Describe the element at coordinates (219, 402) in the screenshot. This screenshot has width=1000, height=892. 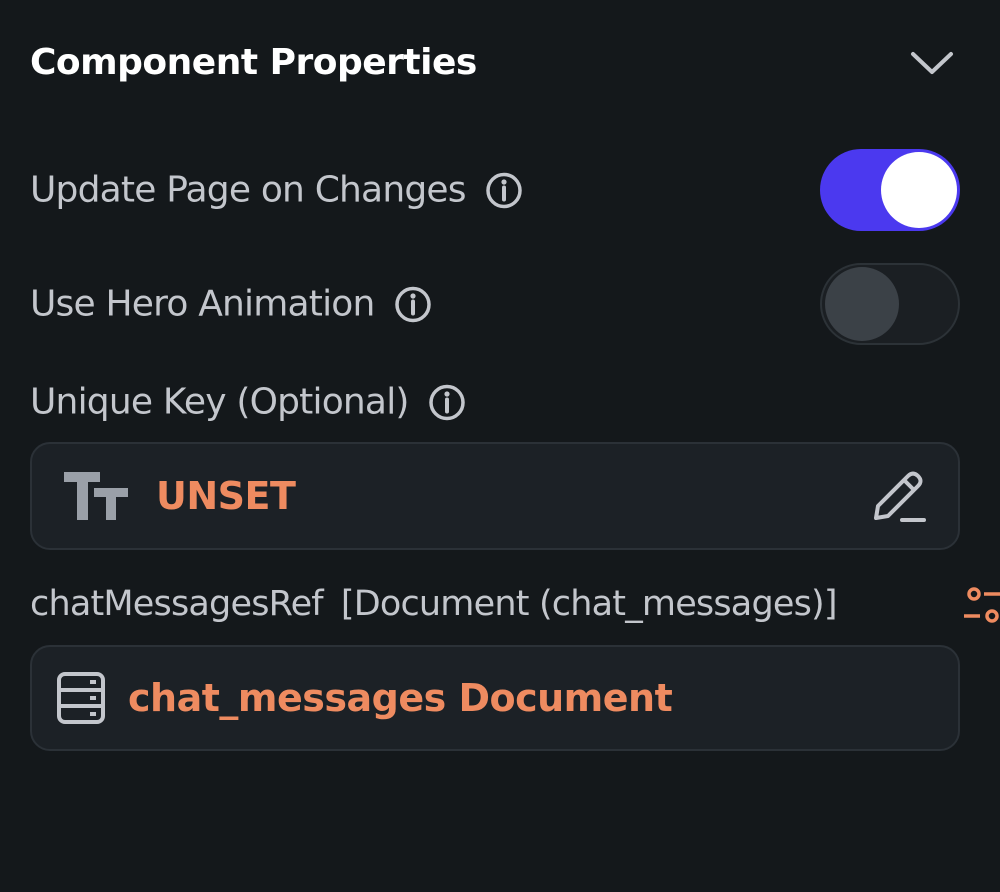
I see `unique-key-label: Unique Key (Optional)` at that location.